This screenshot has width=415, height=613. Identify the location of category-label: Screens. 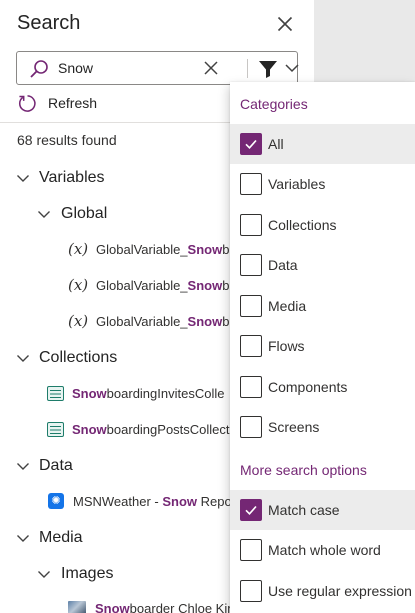
(294, 427).